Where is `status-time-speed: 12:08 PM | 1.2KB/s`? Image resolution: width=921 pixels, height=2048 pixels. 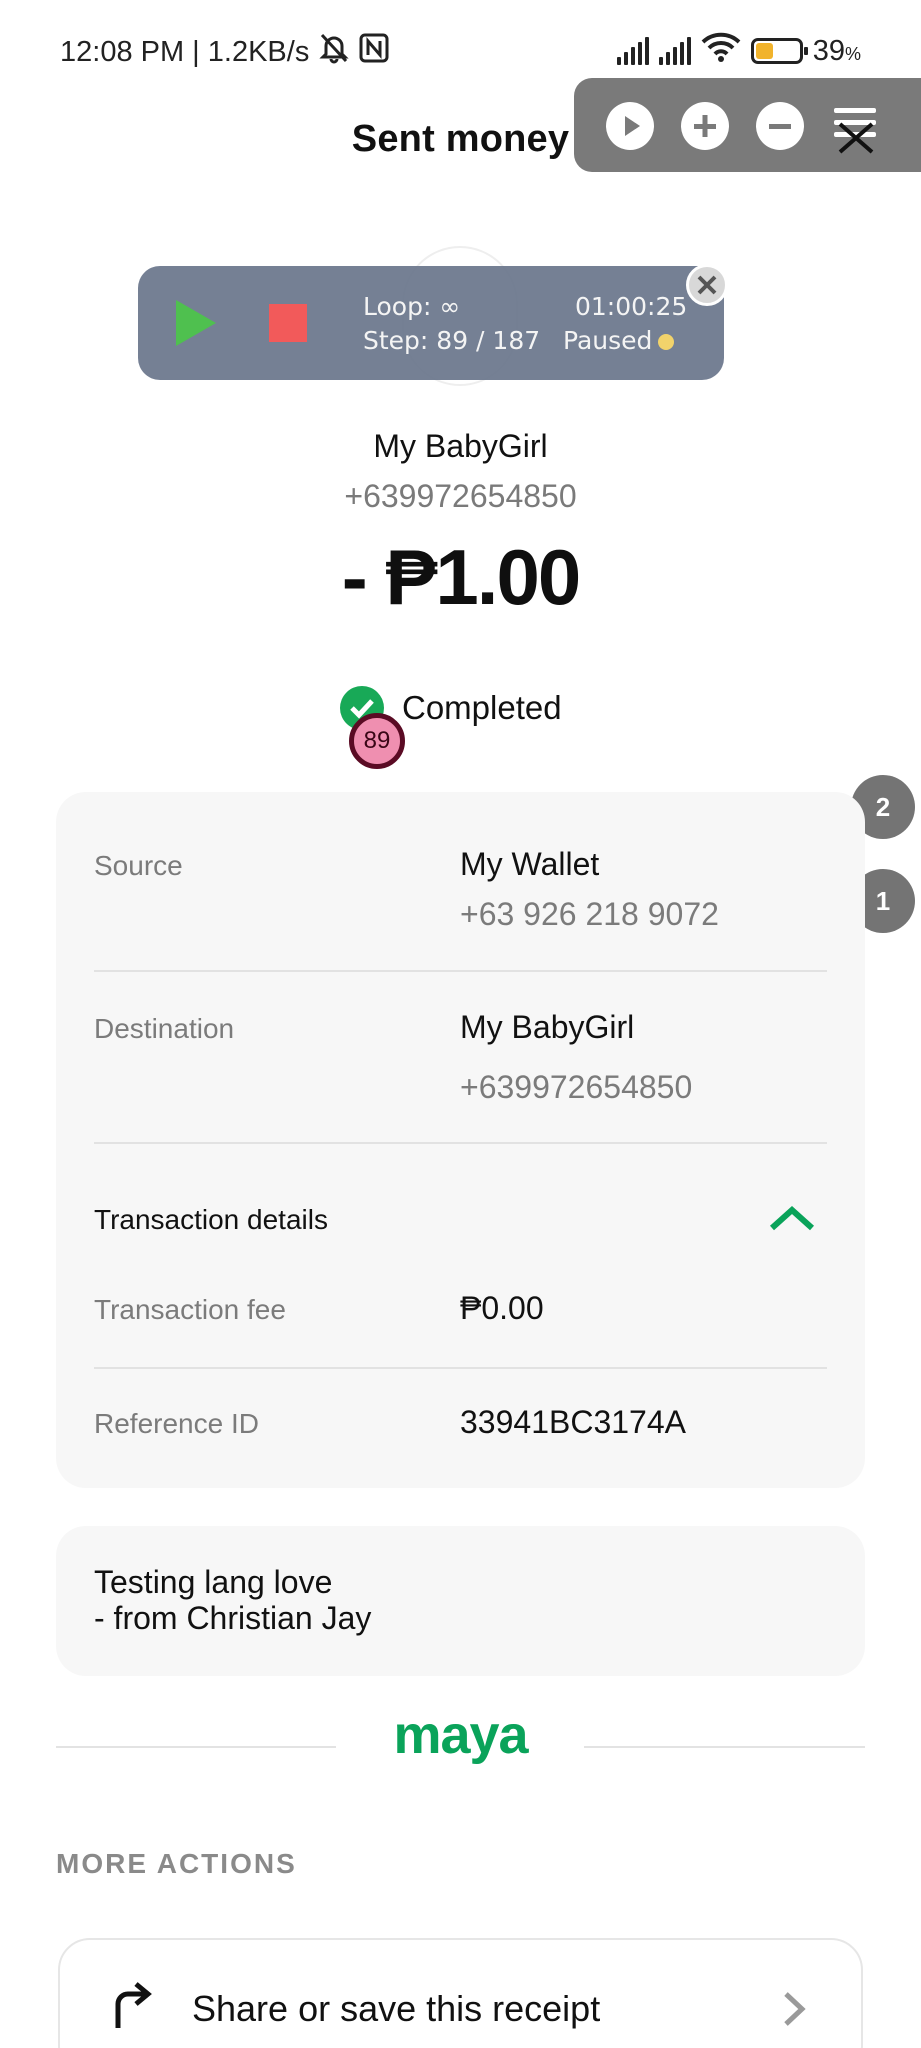 status-time-speed: 12:08 PM | 1.2KB/s is located at coordinates (185, 51).